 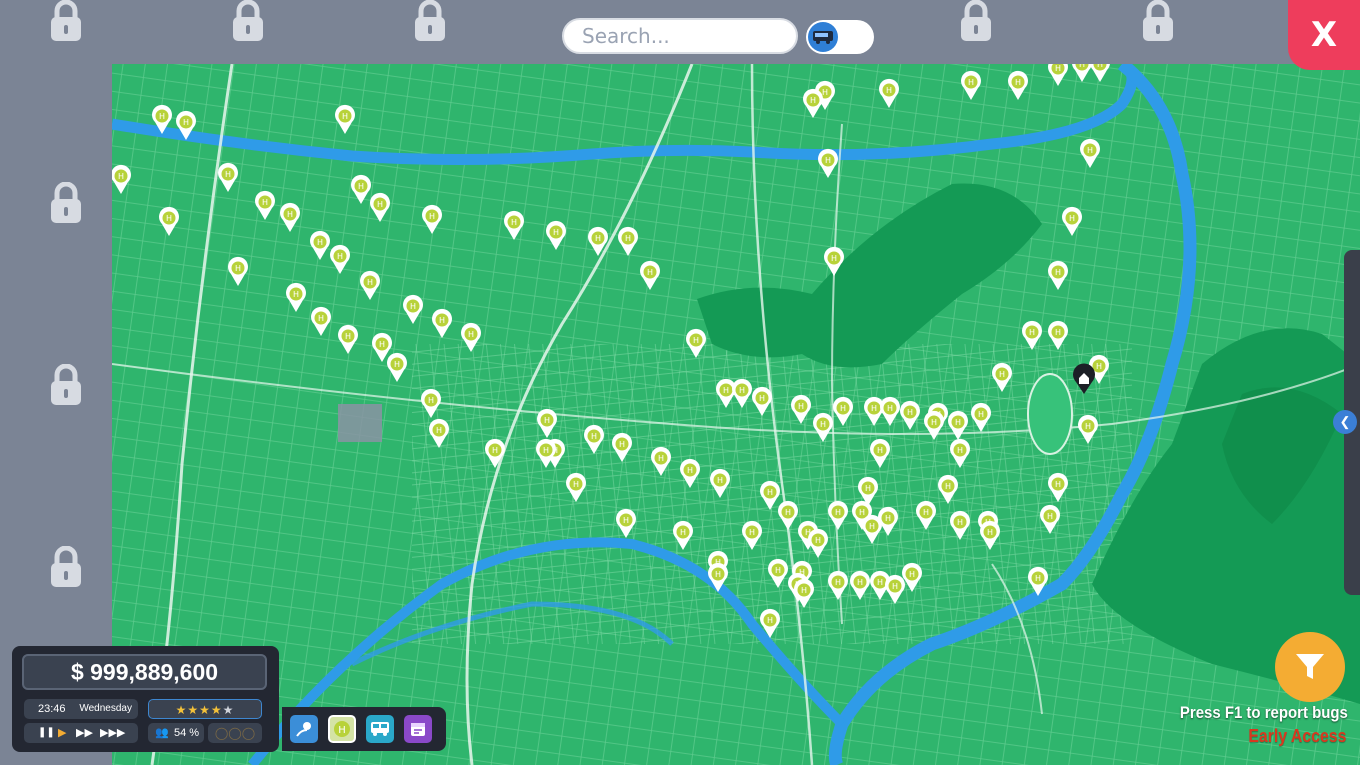 I want to click on play-button: ▶, so click(x=62, y=733).